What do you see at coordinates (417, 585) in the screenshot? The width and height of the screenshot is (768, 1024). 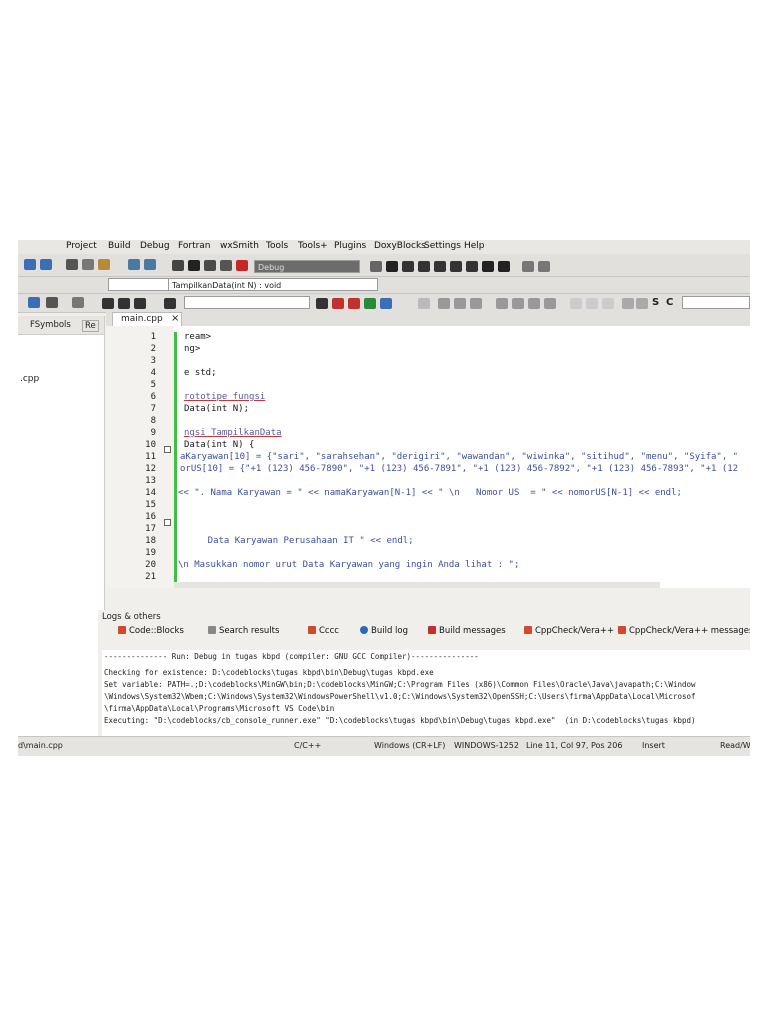 I see `horizontal-scrollbar` at bounding box center [417, 585].